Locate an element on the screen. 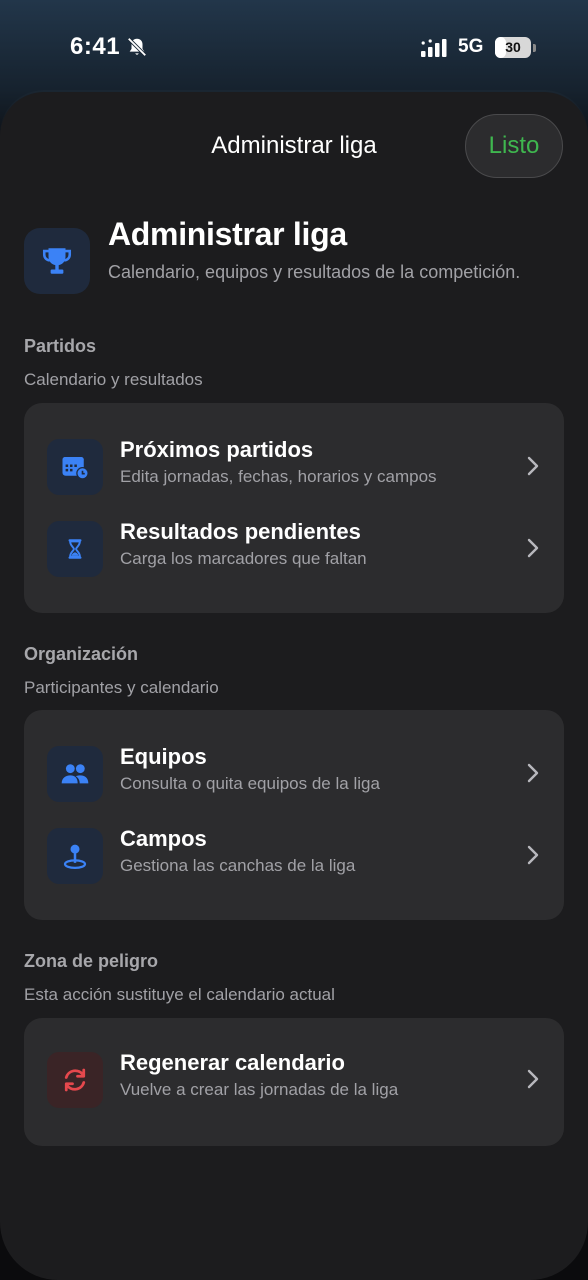 The width and height of the screenshot is (588, 1280). list-item-campos: Campos Gestiona las canchas de la liga is located at coordinates (294, 857).